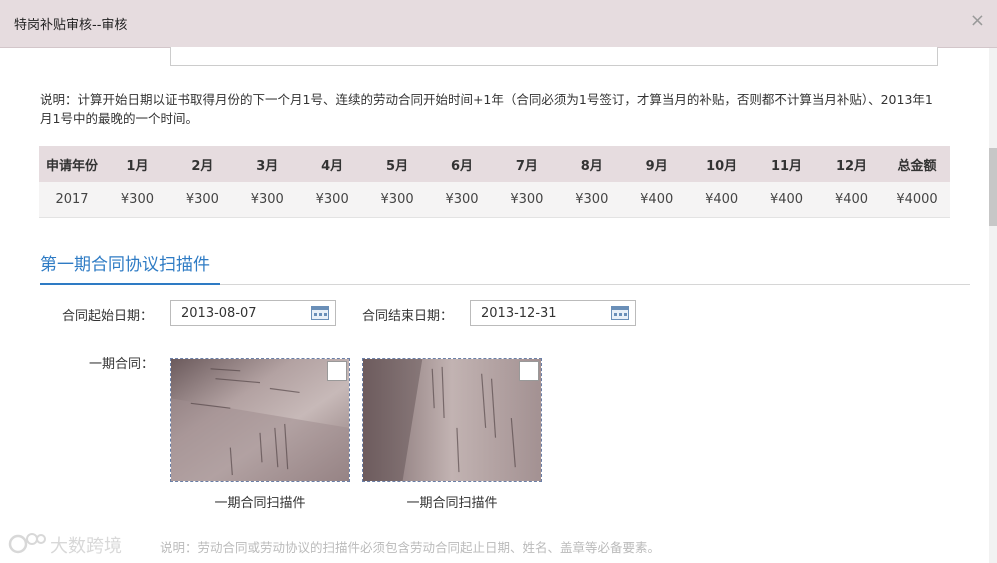 This screenshot has height=563, width=997. What do you see at coordinates (137, 164) in the screenshot?
I see `column-header: 1月` at bounding box center [137, 164].